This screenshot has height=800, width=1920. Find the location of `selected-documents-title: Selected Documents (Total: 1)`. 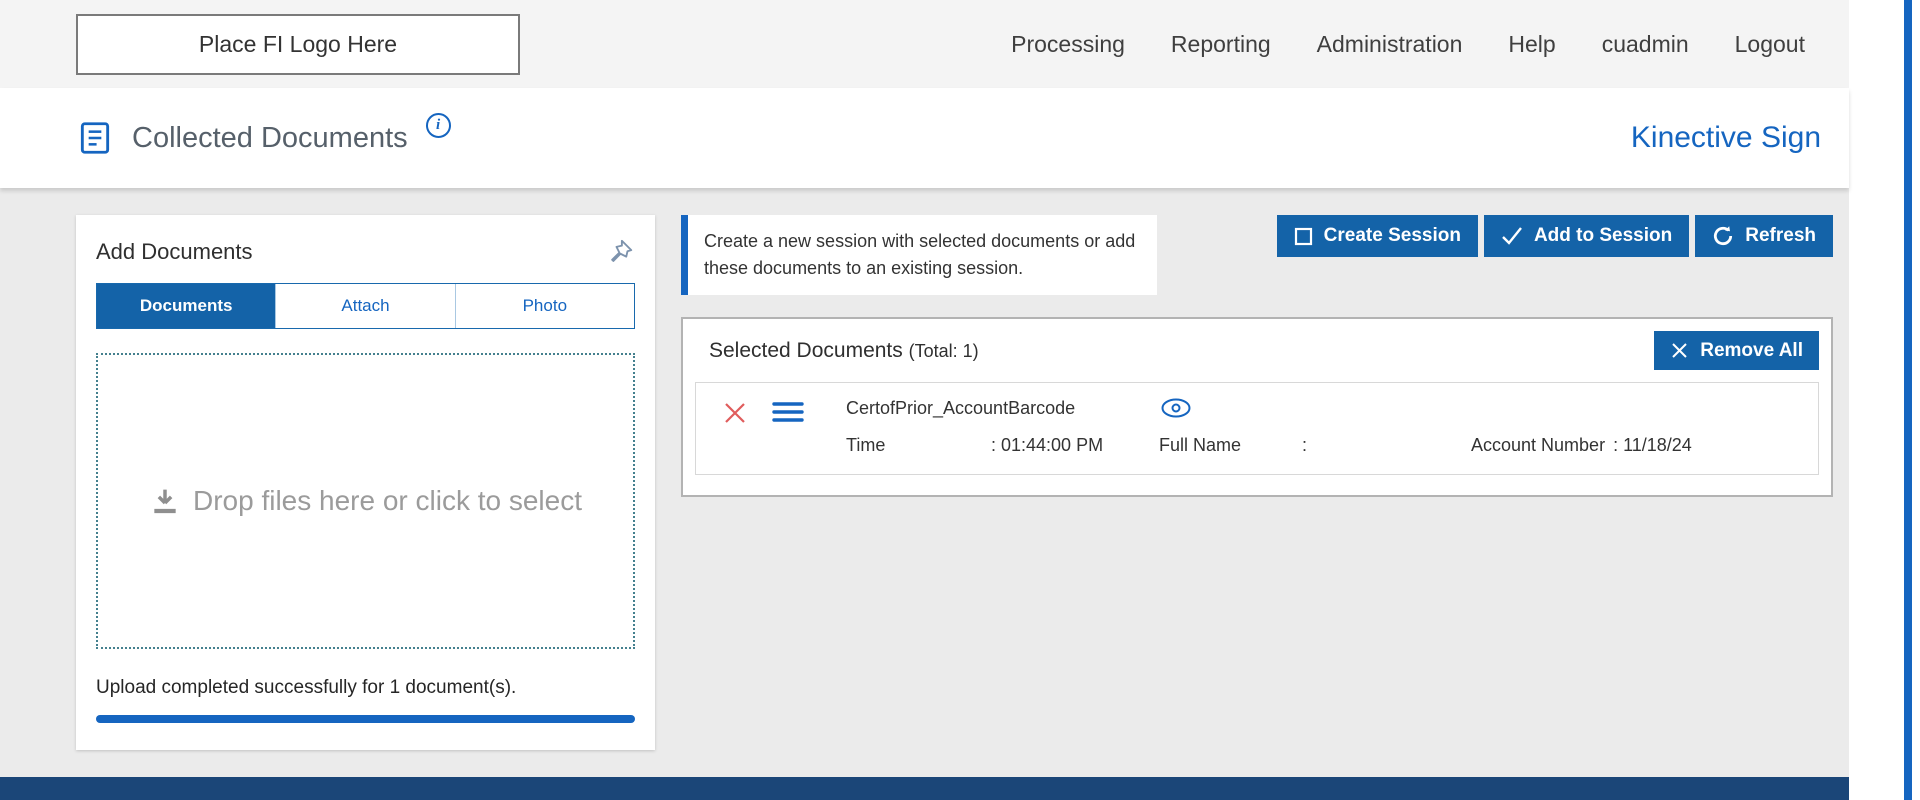

selected-documents-title: Selected Documents (Total: 1) is located at coordinates (844, 351).